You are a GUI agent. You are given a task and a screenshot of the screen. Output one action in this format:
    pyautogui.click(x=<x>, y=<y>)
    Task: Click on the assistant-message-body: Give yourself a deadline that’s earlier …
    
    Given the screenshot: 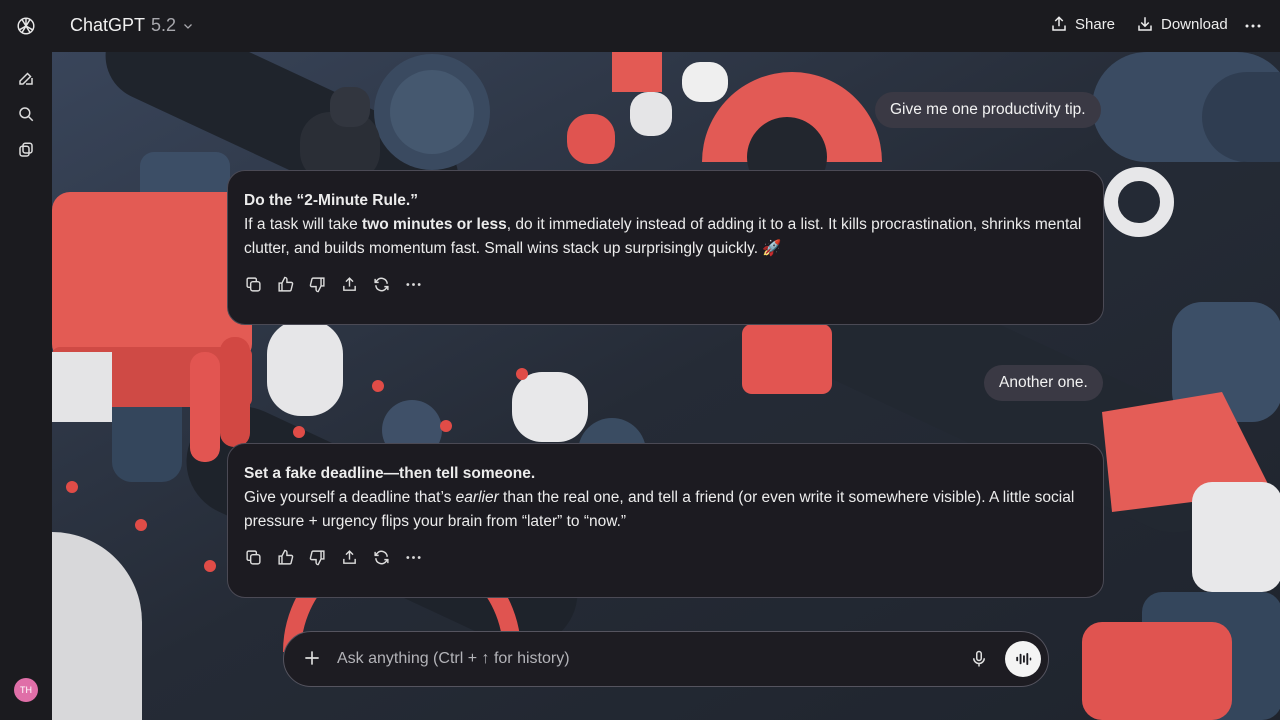 What is the action you would take?
    pyautogui.click(x=665, y=510)
    